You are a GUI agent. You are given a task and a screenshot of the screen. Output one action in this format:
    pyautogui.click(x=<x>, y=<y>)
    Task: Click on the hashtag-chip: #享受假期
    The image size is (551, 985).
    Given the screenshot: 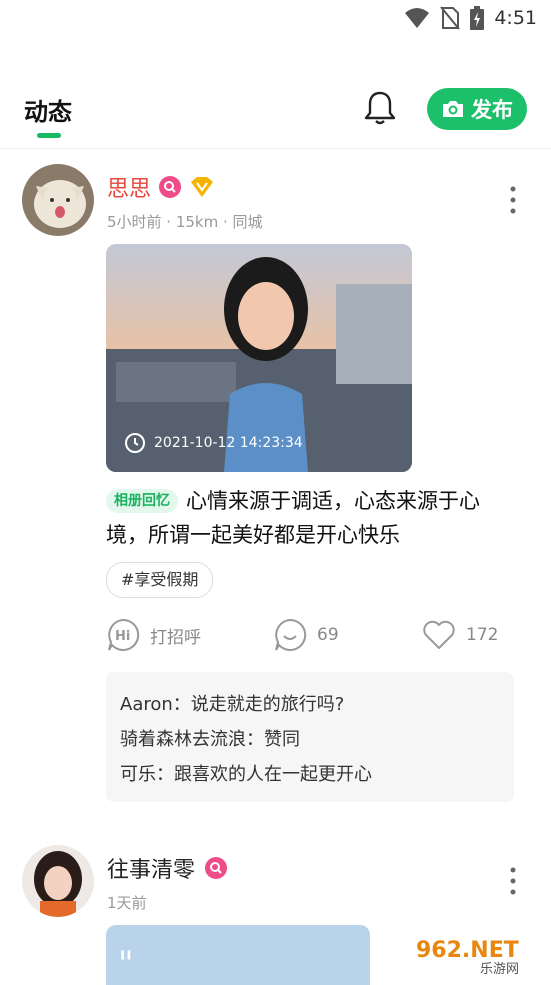 What is the action you would take?
    pyautogui.click(x=160, y=580)
    